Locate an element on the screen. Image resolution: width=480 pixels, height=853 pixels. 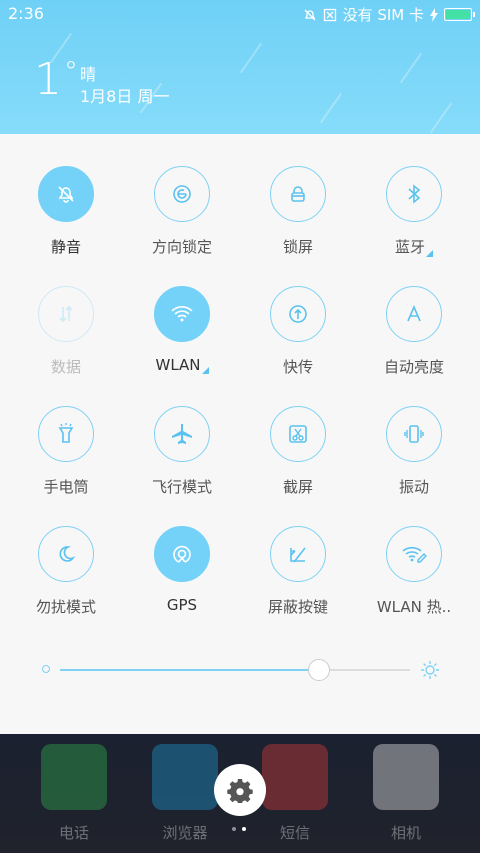
screenshot-button is located at coordinates (298, 434).